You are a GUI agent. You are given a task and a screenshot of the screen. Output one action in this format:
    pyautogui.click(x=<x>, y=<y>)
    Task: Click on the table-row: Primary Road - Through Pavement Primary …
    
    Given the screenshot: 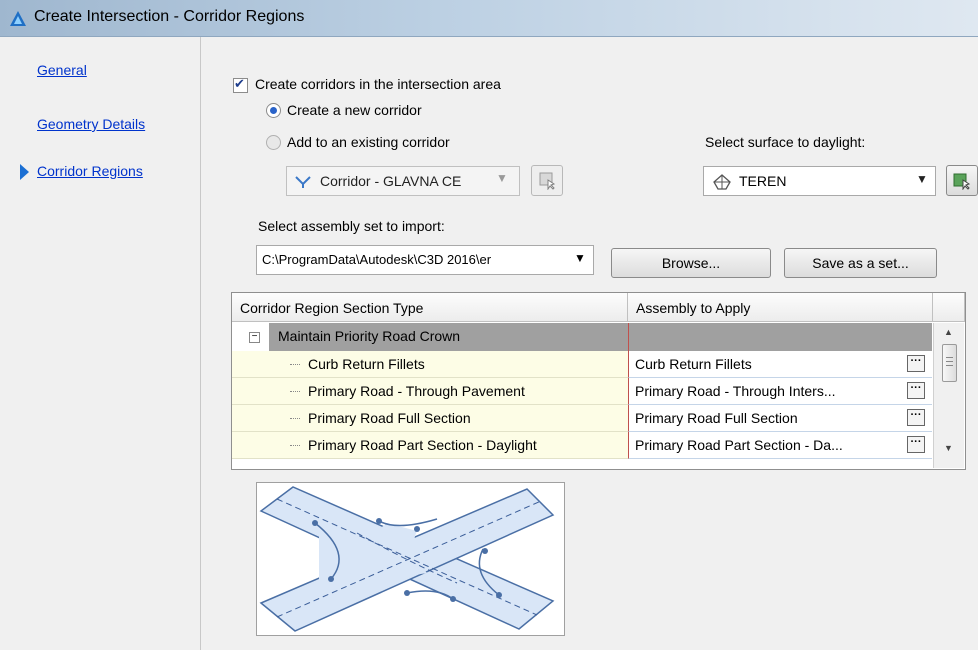 What is the action you would take?
    pyautogui.click(x=582, y=391)
    